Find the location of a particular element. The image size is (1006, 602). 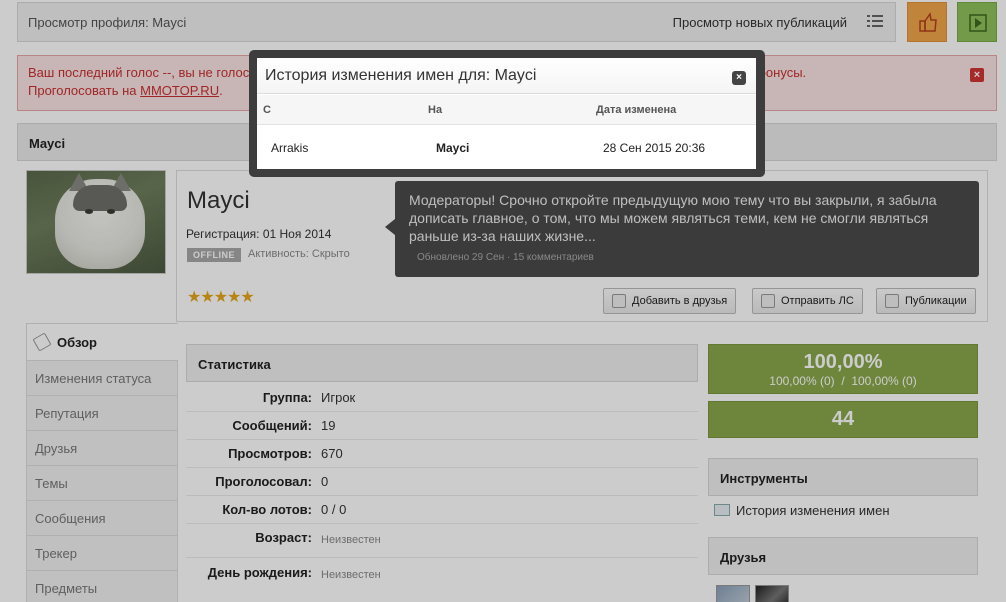

modal-table-header: С На Дата изменена is located at coordinates (506, 110).